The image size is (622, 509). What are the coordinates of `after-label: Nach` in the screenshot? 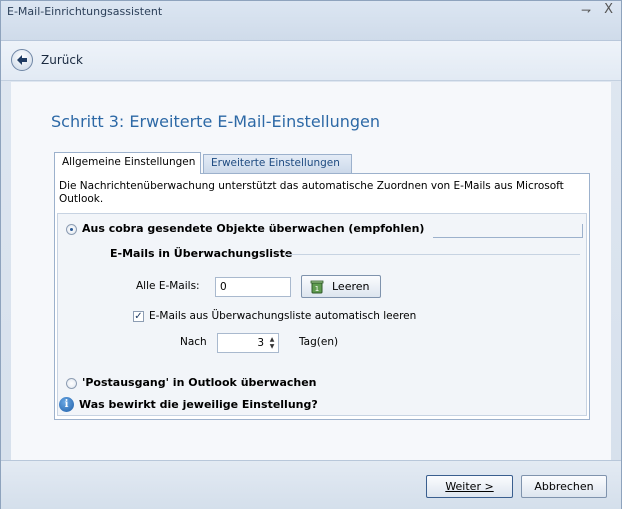 It's located at (193, 342).